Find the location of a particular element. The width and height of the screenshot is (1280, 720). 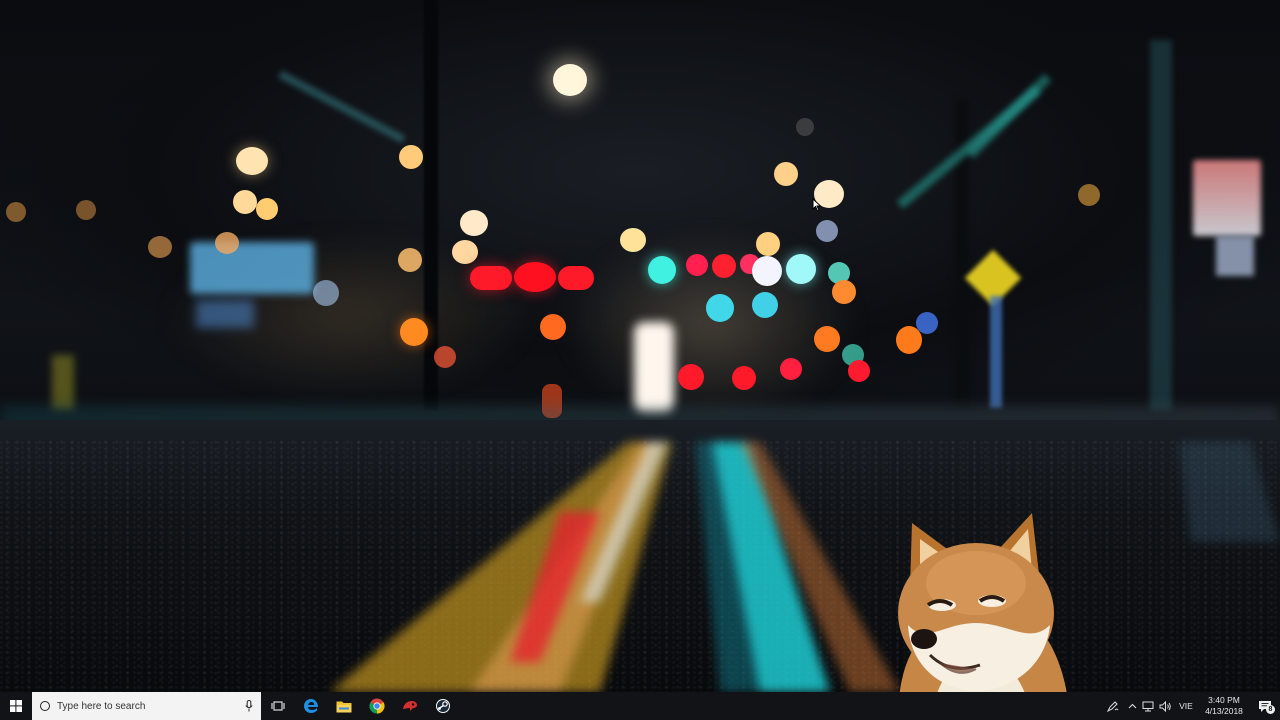

network-icon is located at coordinates (1148, 706).